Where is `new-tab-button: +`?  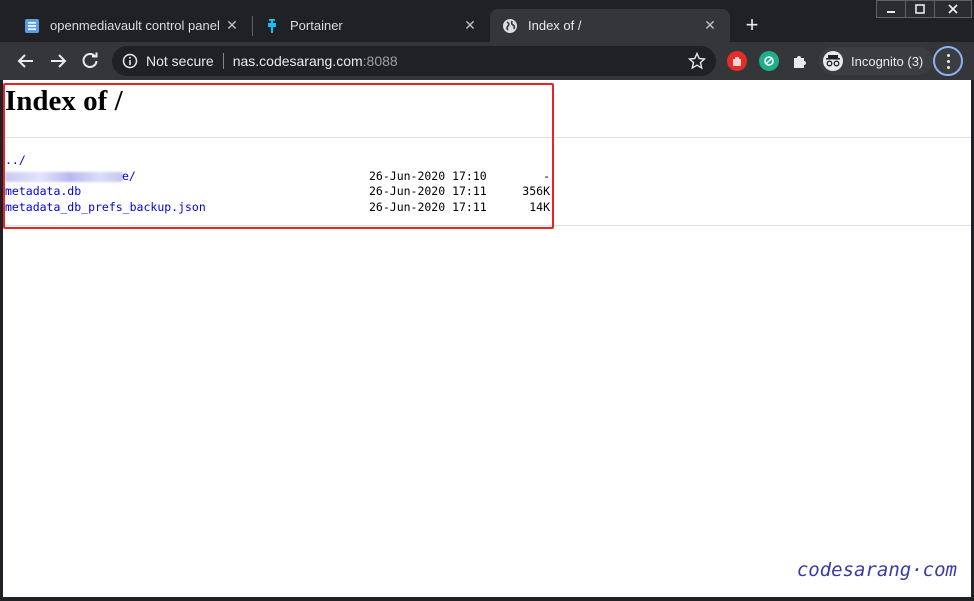
new-tab-button: + is located at coordinates (752, 26).